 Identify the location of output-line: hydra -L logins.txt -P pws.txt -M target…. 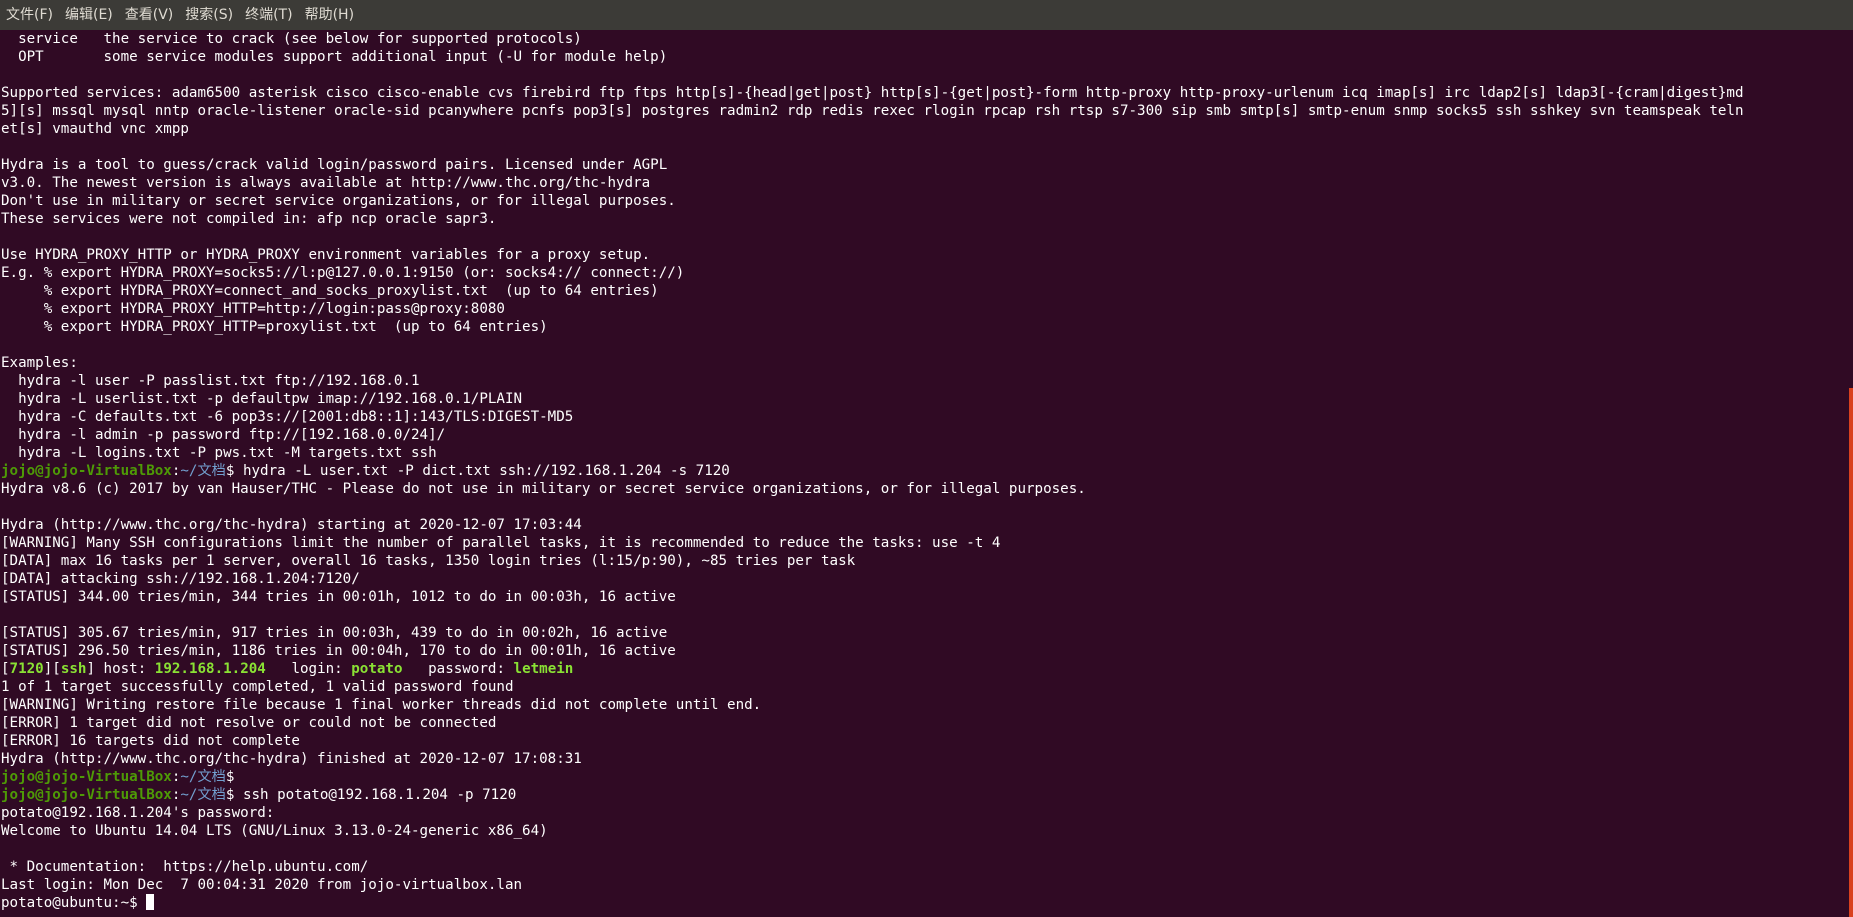
(219, 453).